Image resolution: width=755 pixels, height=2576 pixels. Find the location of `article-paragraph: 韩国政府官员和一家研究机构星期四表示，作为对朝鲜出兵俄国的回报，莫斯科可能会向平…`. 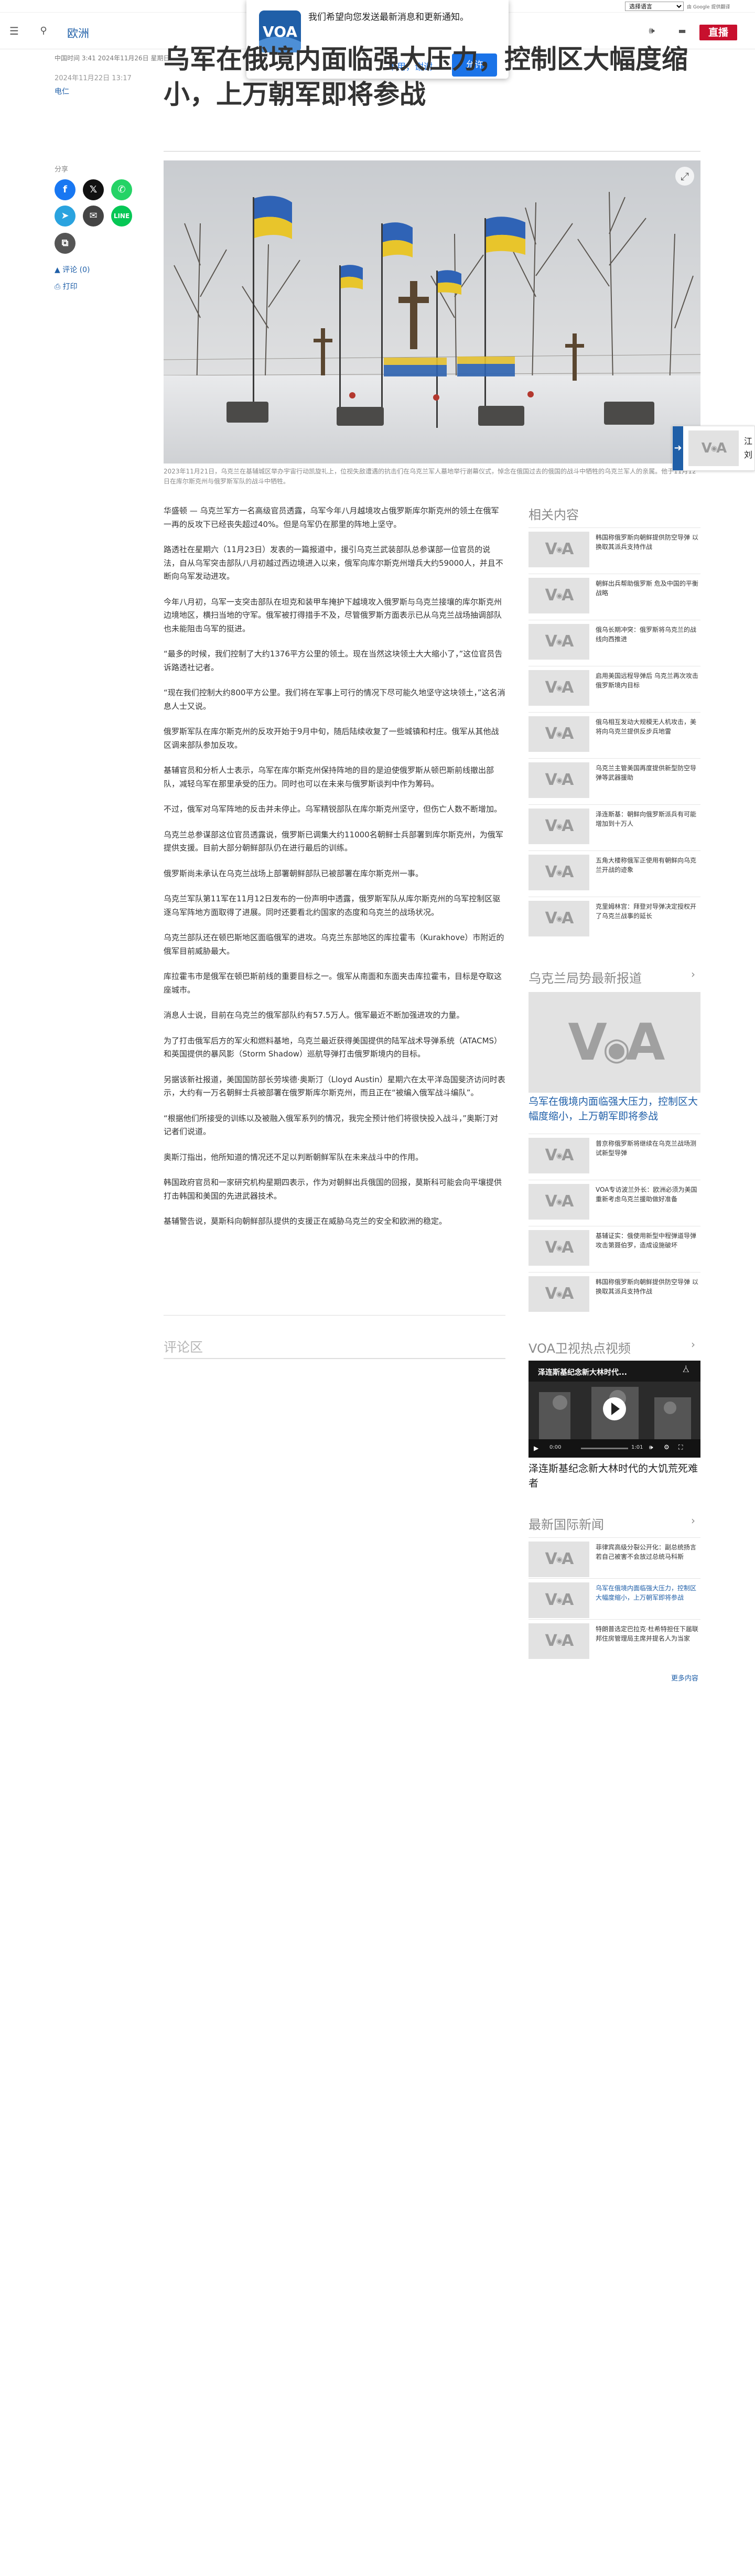

article-paragraph: 韩国政府官员和一家研究机构星期四表示，作为对朝鲜出兵俄国的回报，莫斯科可能会向平… is located at coordinates (333, 1189).